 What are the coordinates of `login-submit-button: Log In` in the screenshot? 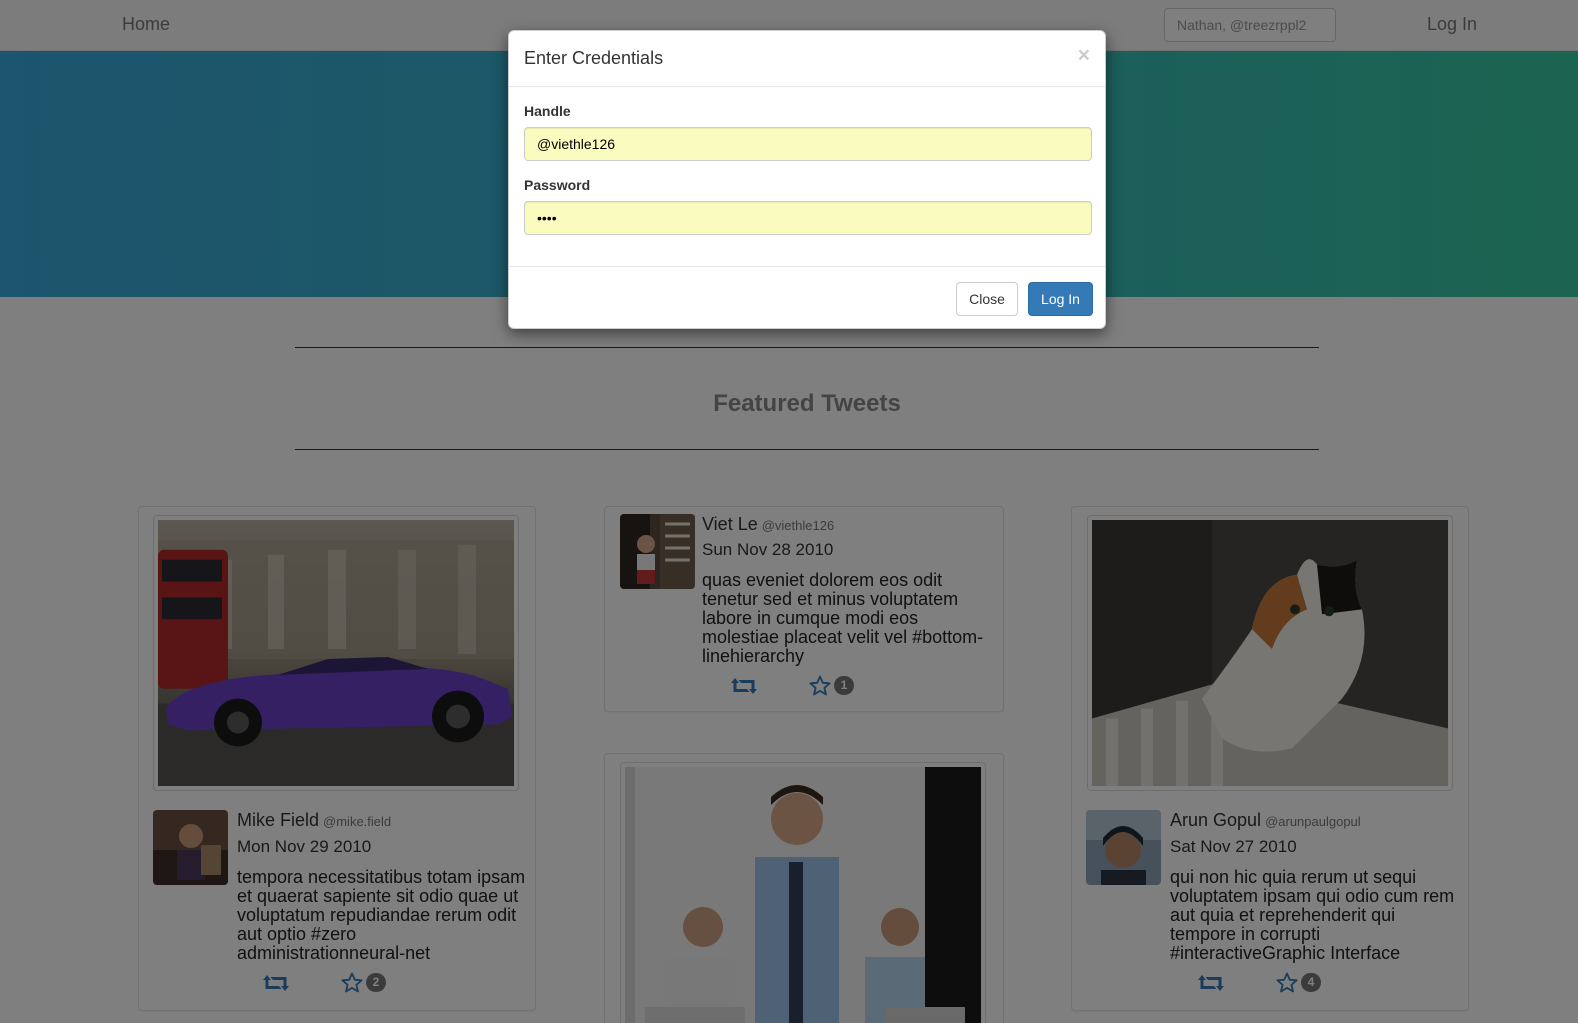 It's located at (1060, 299).